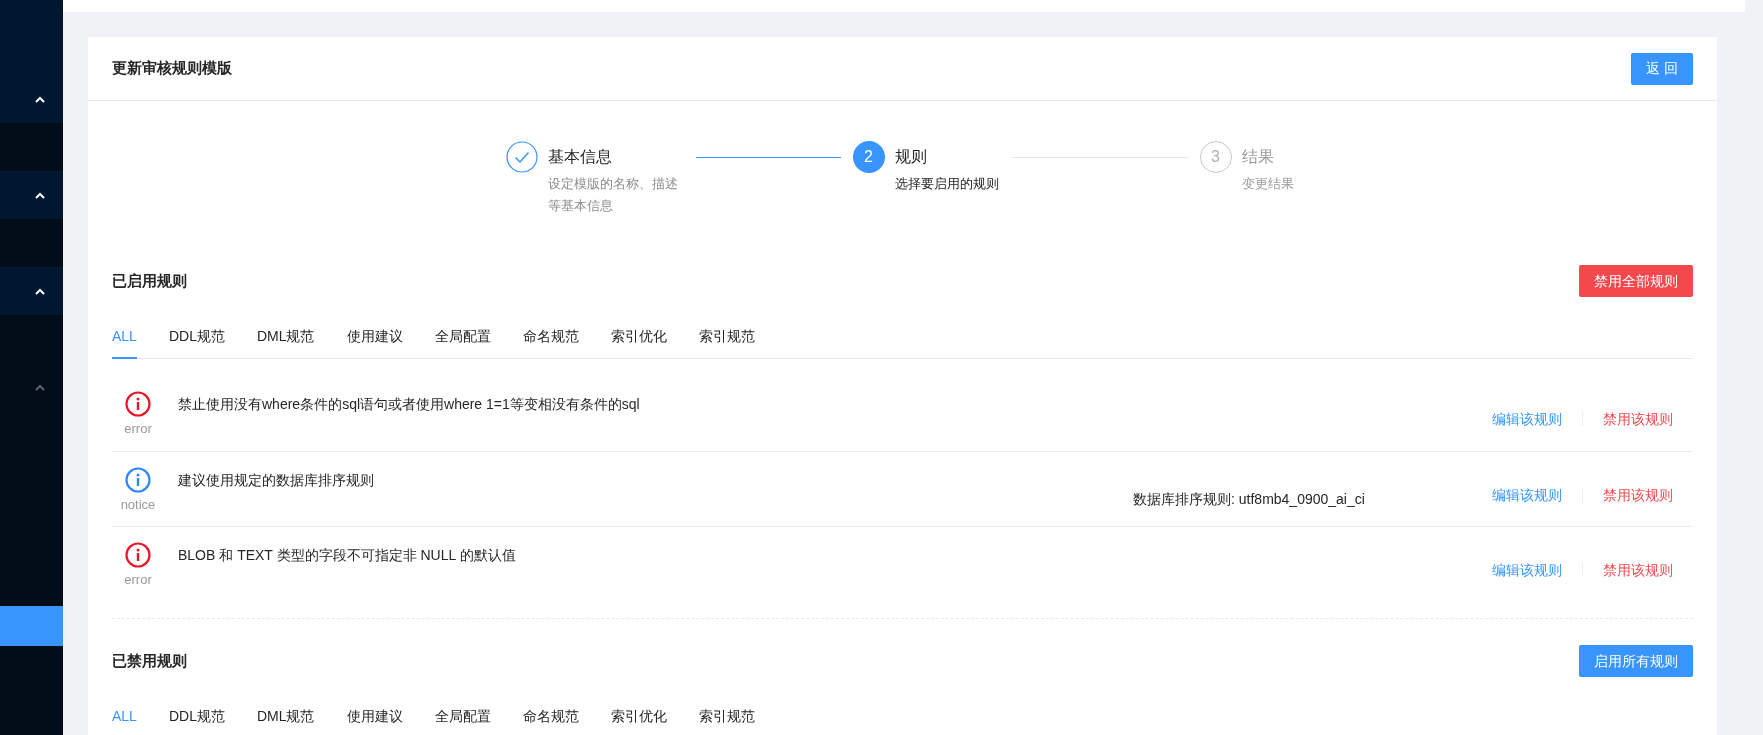 The width and height of the screenshot is (1763, 735). I want to click on menu-item, so click(31, 626).